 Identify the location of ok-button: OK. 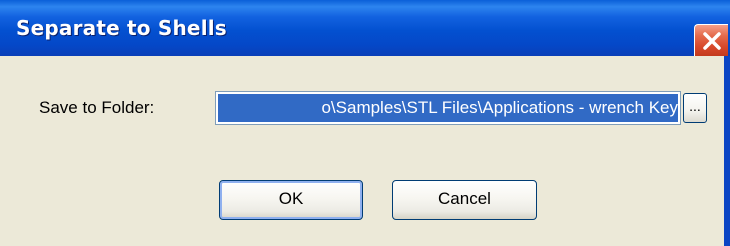
(291, 200).